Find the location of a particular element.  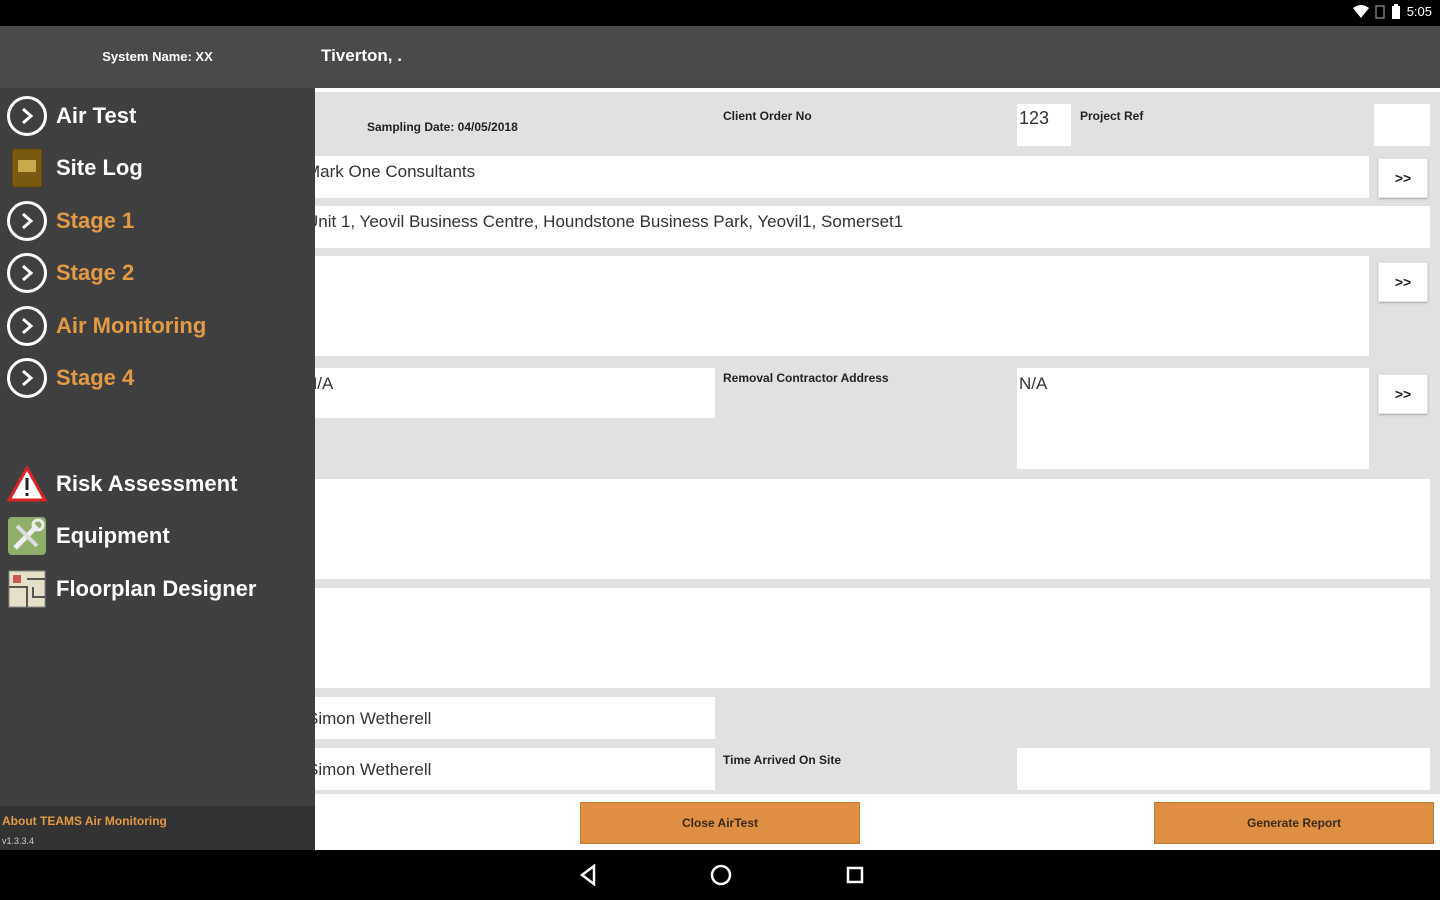

clock: 5:05 is located at coordinates (1419, 11).